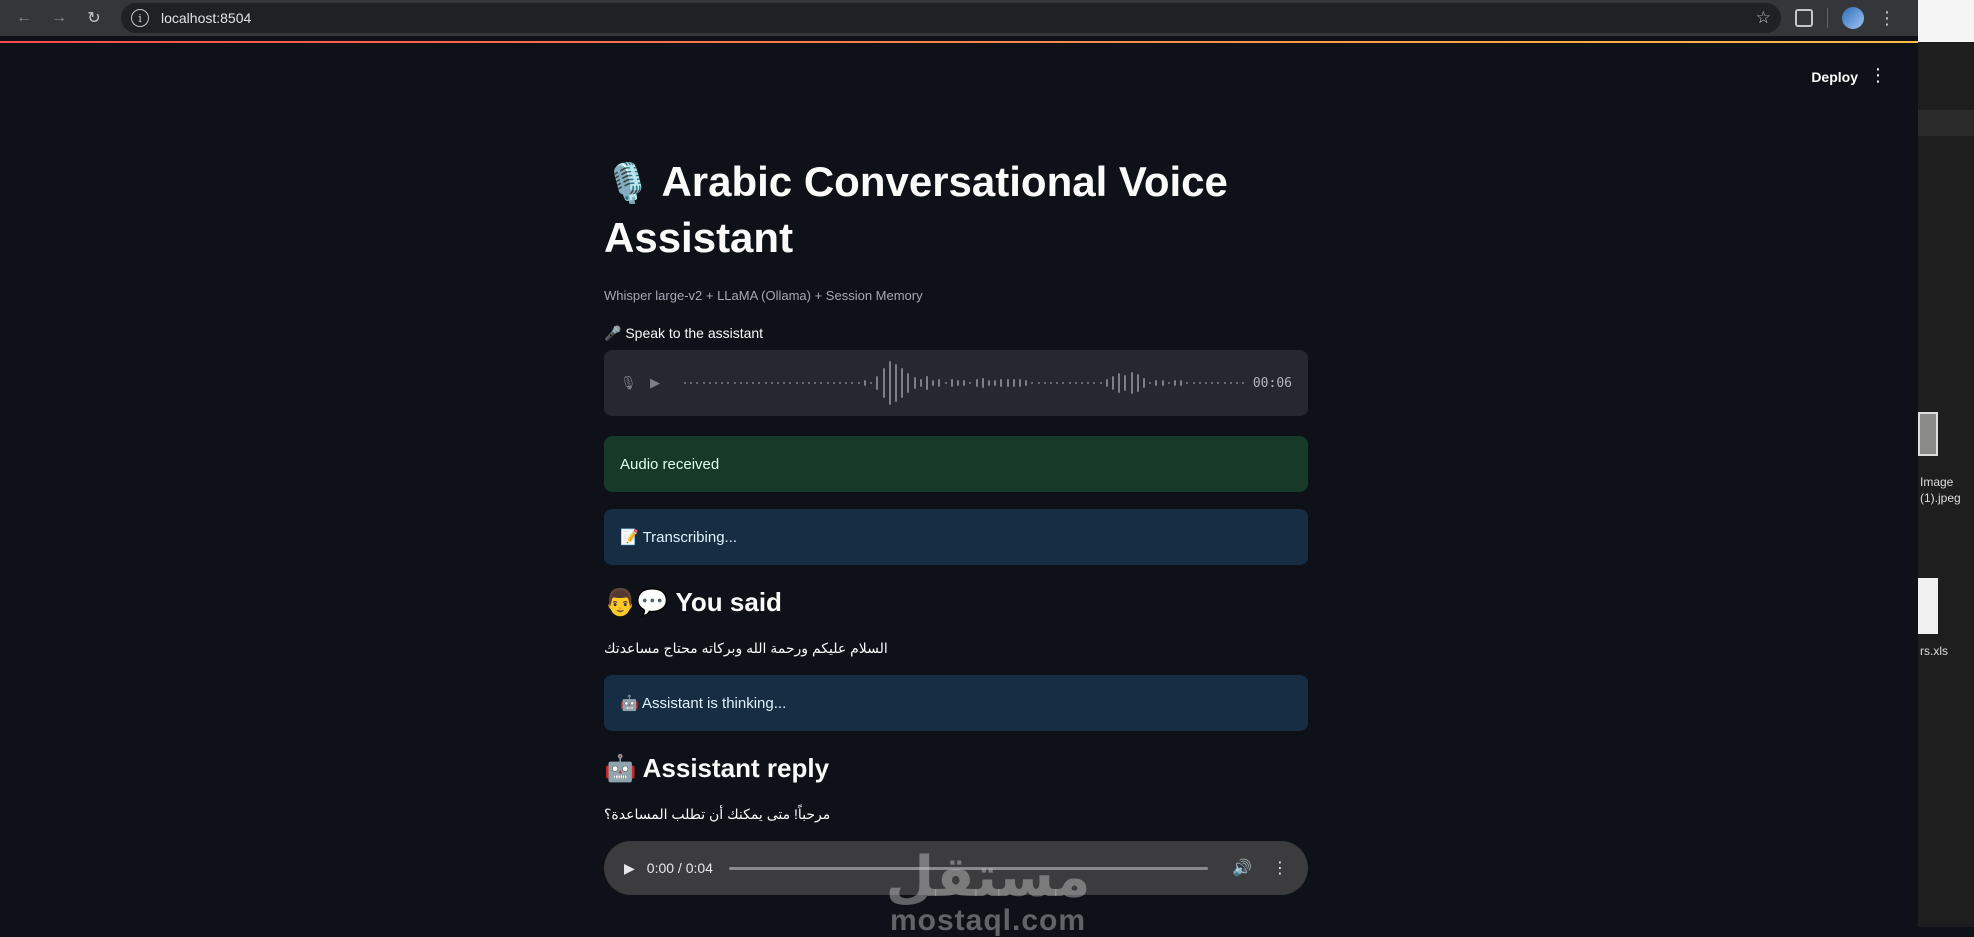 The width and height of the screenshot is (1974, 937). I want to click on site-info-icon: i, so click(140, 18).